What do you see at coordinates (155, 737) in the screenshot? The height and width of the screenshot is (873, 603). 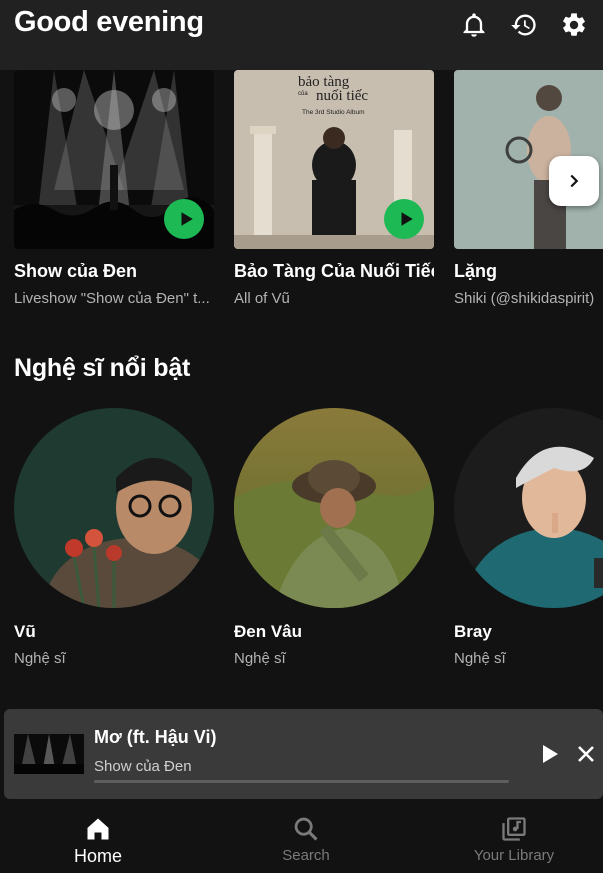 I see `now-playing-title: Mơ (ft. Hậu Vi)` at bounding box center [155, 737].